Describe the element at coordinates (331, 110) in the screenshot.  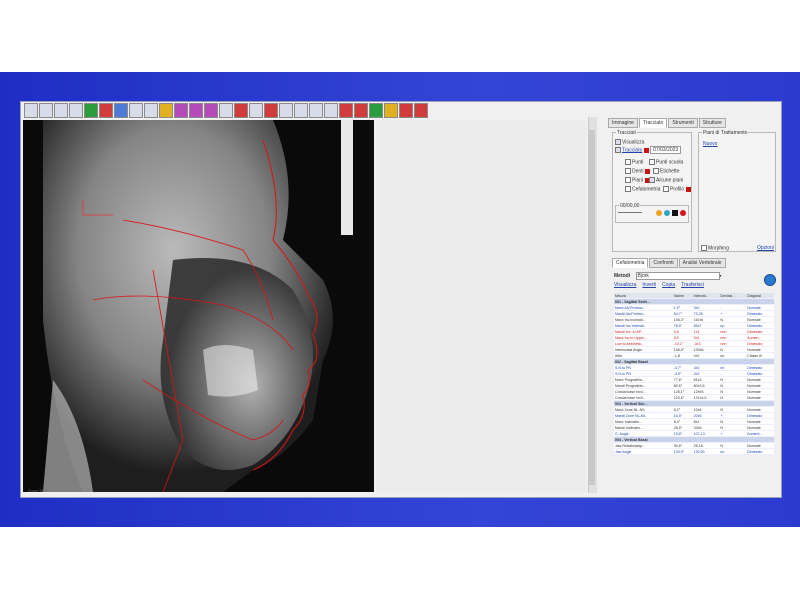
I see `image-icon` at that location.